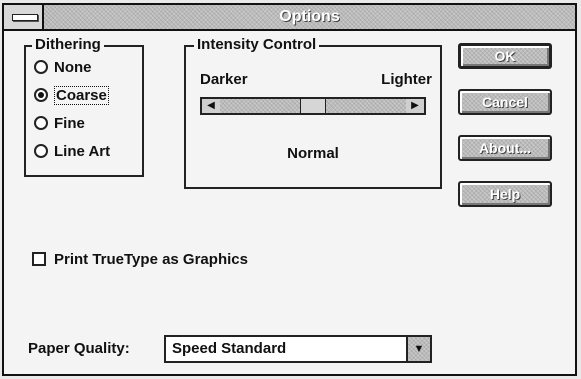 The image size is (581, 379). Describe the element at coordinates (257, 45) in the screenshot. I see `intensity-control-group-label: Intensity Control` at that location.